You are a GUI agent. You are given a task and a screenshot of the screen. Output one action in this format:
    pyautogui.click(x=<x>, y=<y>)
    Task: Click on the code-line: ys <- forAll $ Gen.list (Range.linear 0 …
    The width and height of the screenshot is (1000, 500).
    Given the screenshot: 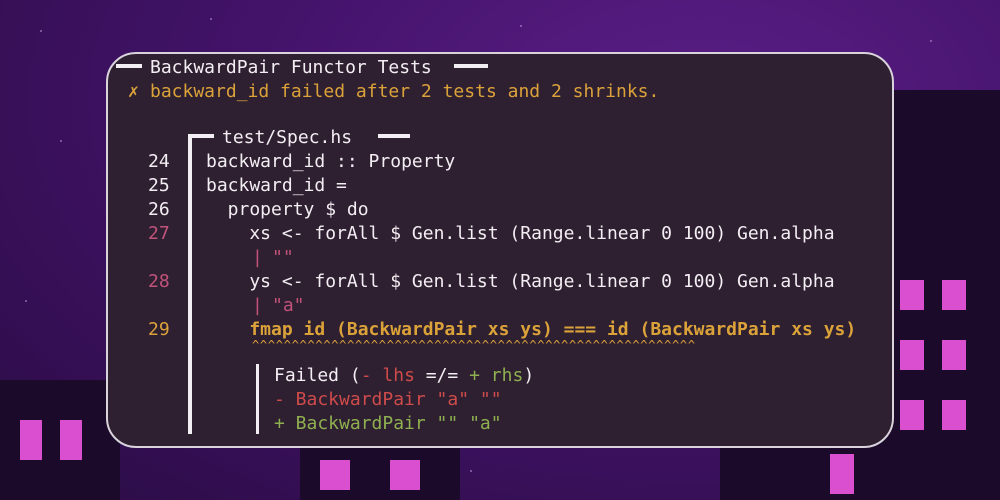 What is the action you would take?
    pyautogui.click(x=520, y=281)
    